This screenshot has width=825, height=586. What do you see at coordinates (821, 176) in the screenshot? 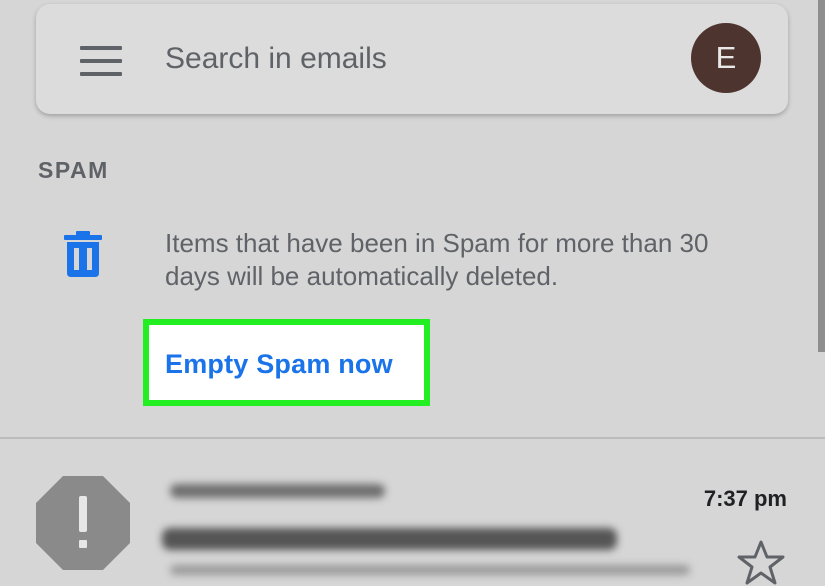
I see `scrollbar` at bounding box center [821, 176].